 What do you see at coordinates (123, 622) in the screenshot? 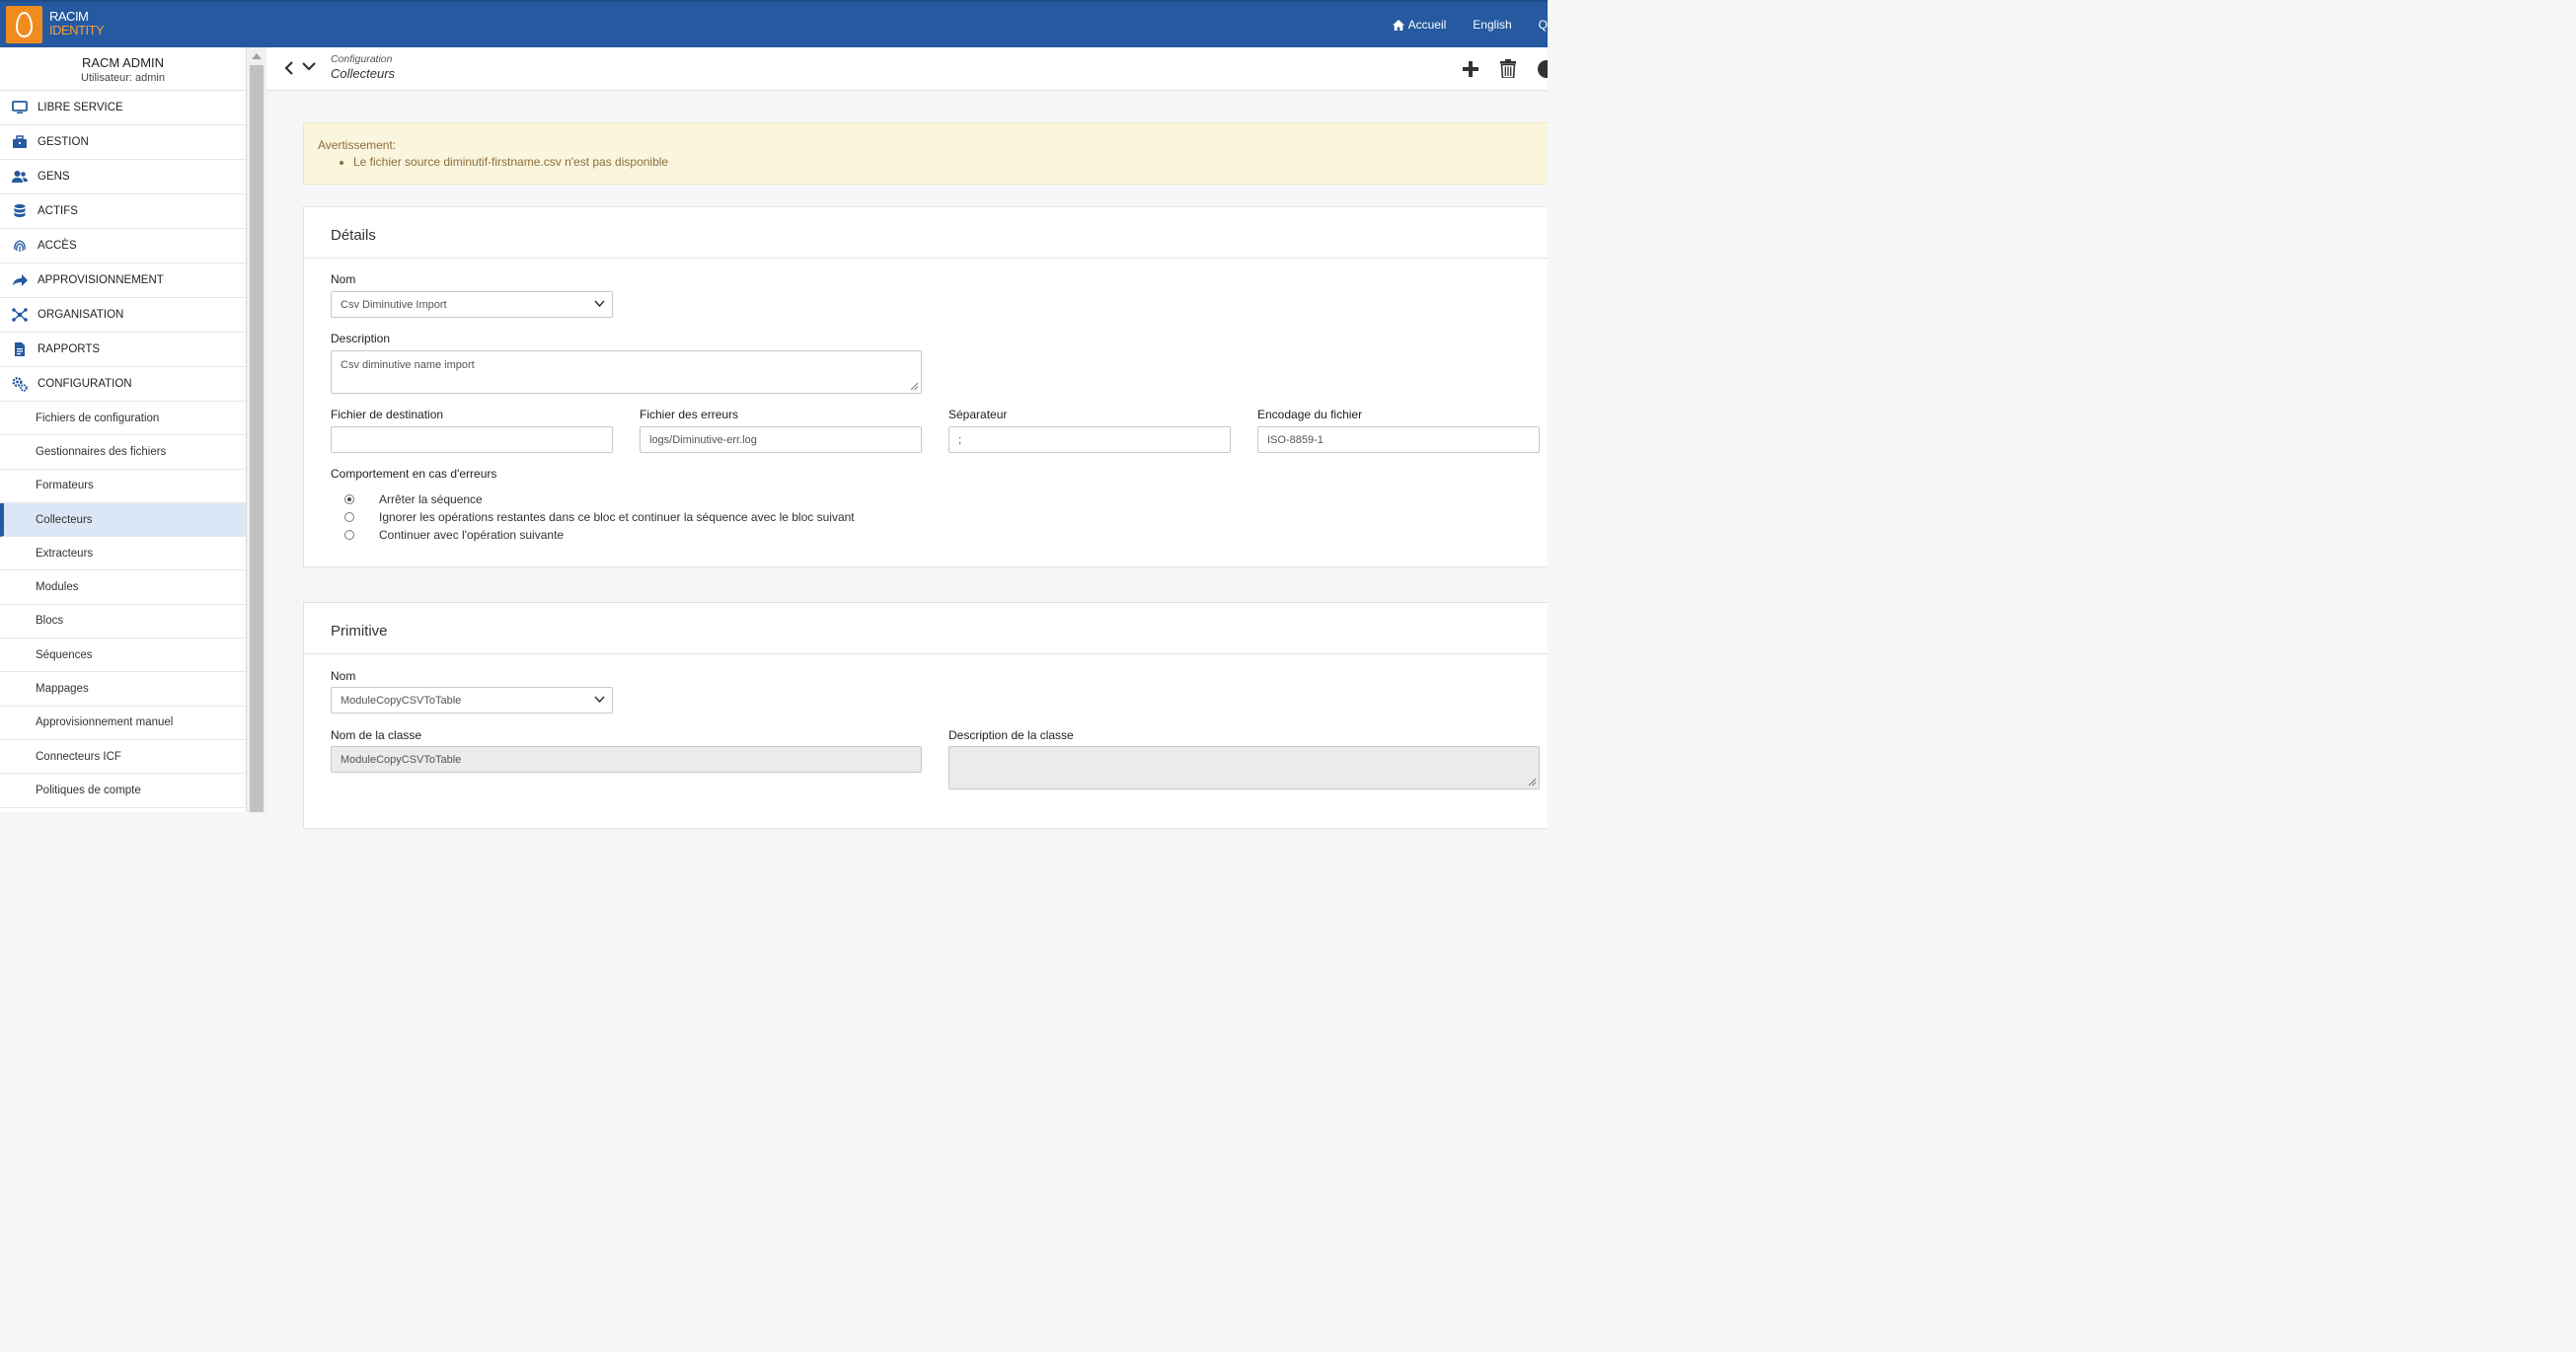
I see `submenu-blocs: Blocs` at bounding box center [123, 622].